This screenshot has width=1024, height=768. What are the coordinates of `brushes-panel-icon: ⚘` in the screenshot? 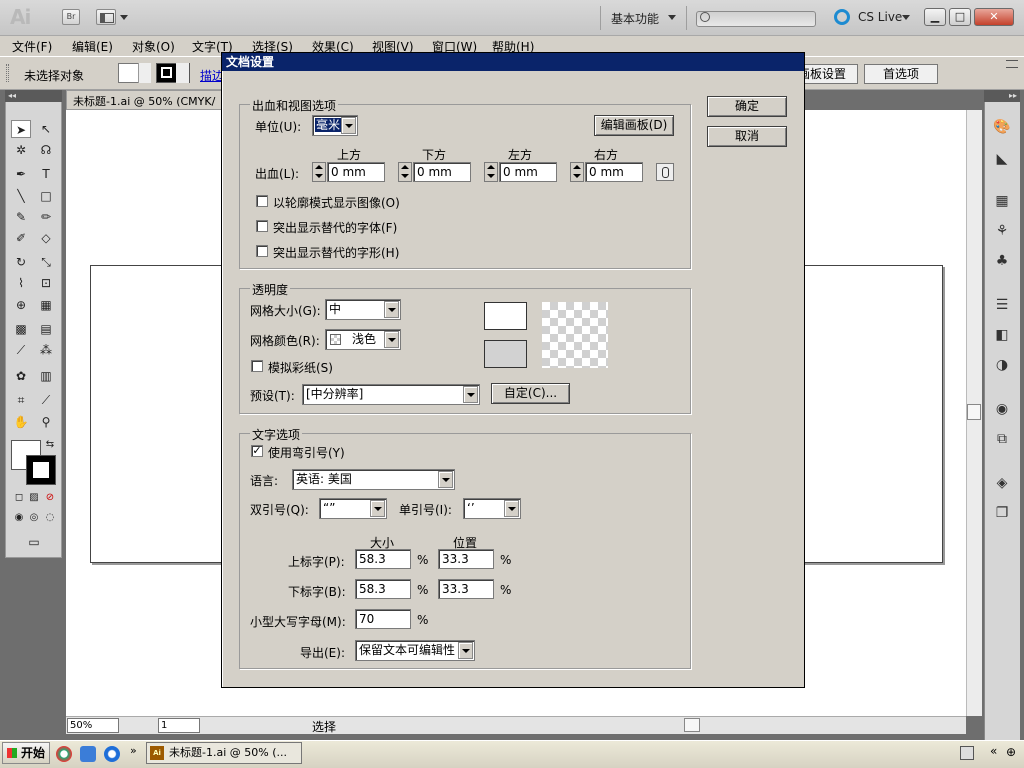 It's located at (1002, 231).